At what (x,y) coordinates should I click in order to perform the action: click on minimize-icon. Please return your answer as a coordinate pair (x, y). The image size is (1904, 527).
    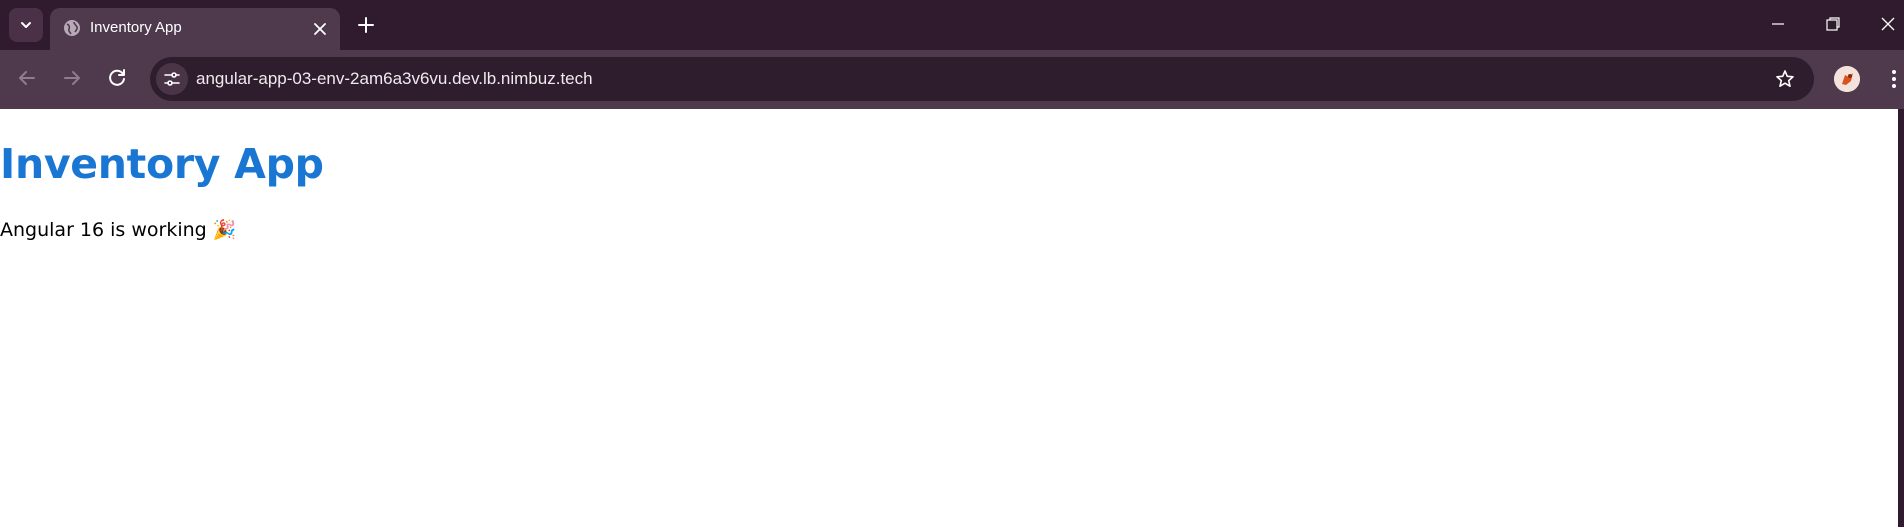
    Looking at the image, I should click on (1778, 24).